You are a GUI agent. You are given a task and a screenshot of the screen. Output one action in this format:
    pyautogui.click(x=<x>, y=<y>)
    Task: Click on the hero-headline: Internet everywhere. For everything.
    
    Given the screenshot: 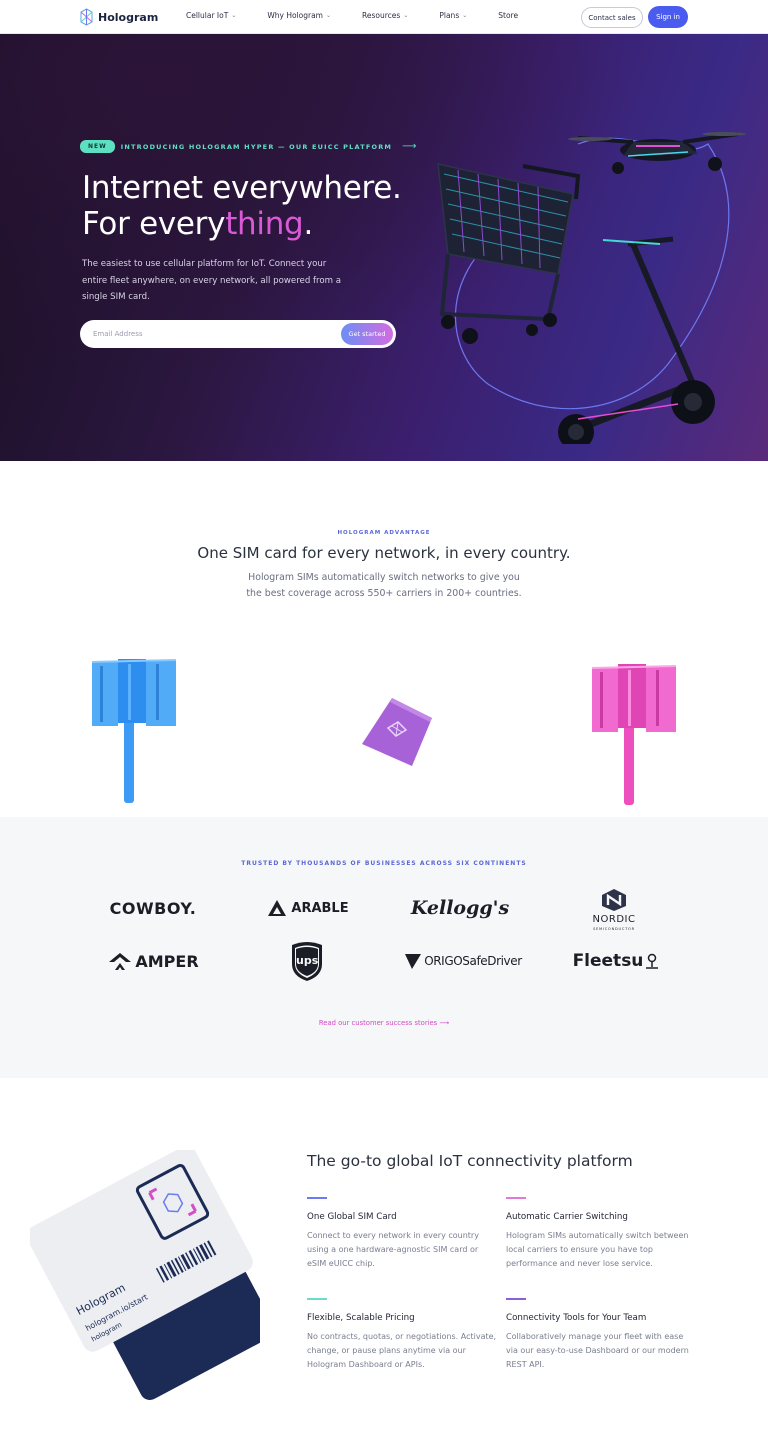 What is the action you would take?
    pyautogui.click(x=242, y=206)
    